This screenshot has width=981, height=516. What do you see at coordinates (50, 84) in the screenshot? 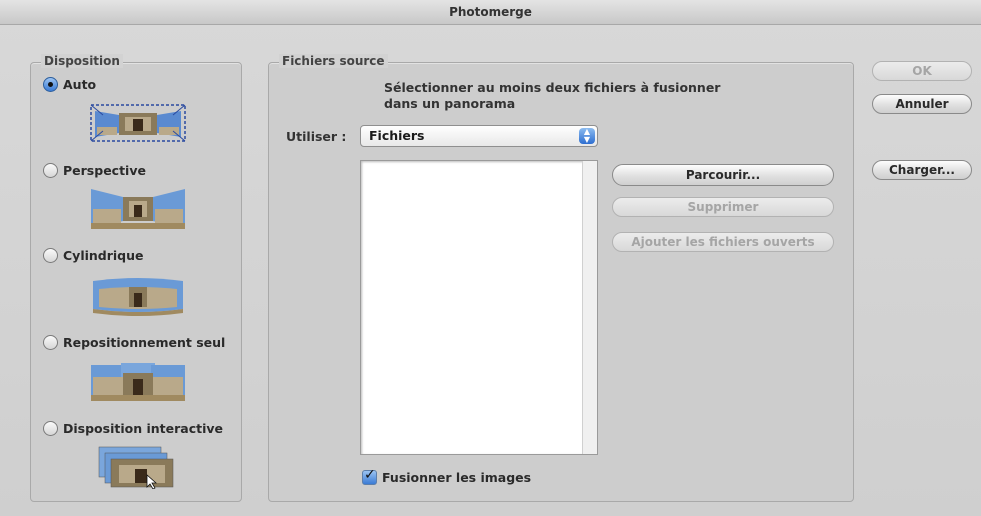
I see `radio-button-auto` at bounding box center [50, 84].